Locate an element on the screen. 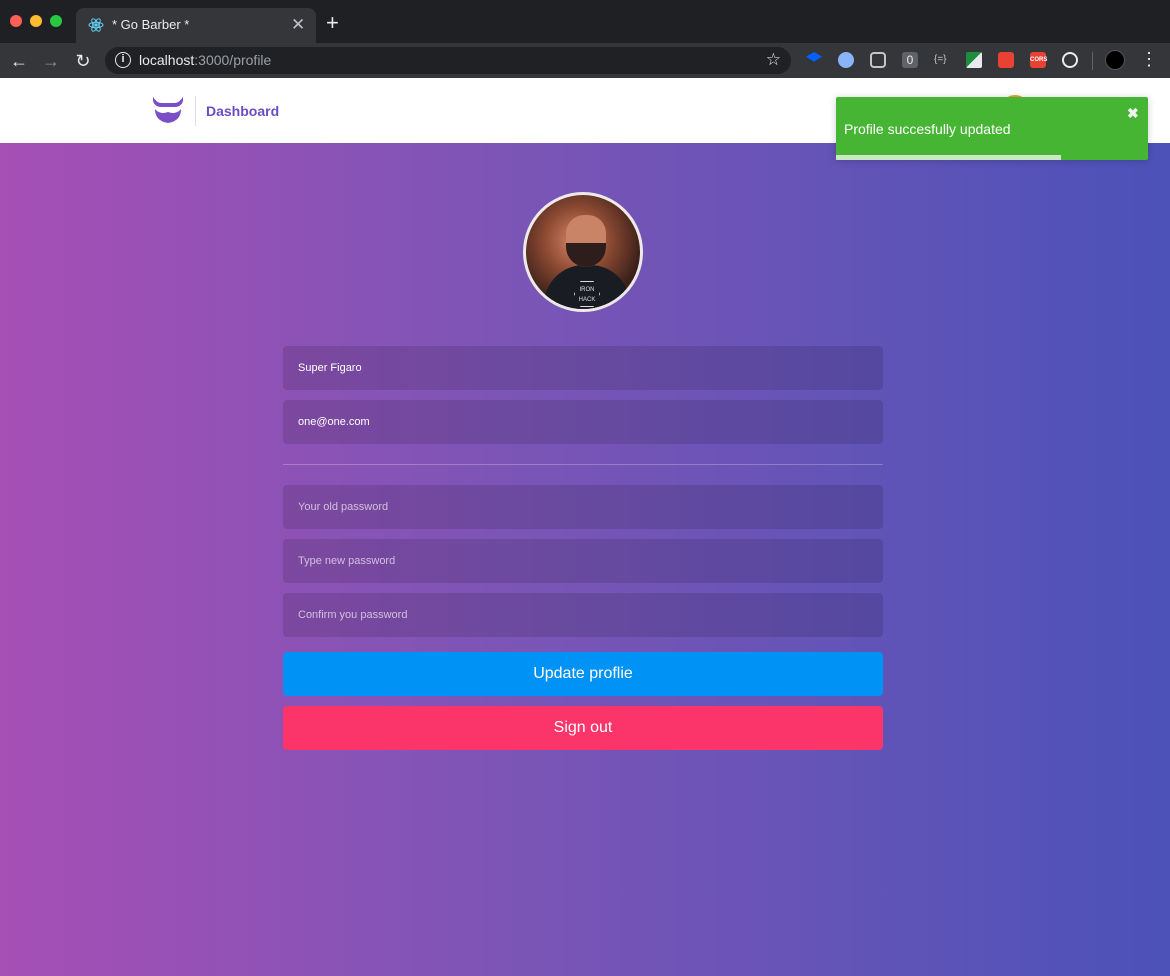 Image resolution: width=1170 pixels, height=976 pixels. old-password-field is located at coordinates (583, 507).